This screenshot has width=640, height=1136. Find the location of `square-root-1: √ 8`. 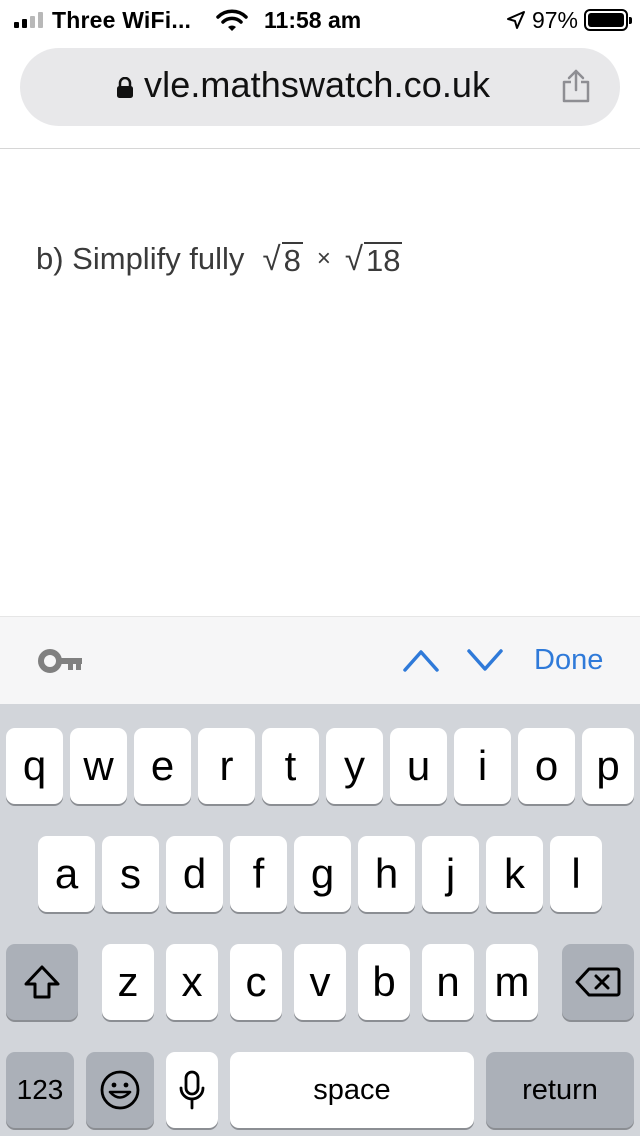

square-root-1: √ 8 is located at coordinates (282, 259).